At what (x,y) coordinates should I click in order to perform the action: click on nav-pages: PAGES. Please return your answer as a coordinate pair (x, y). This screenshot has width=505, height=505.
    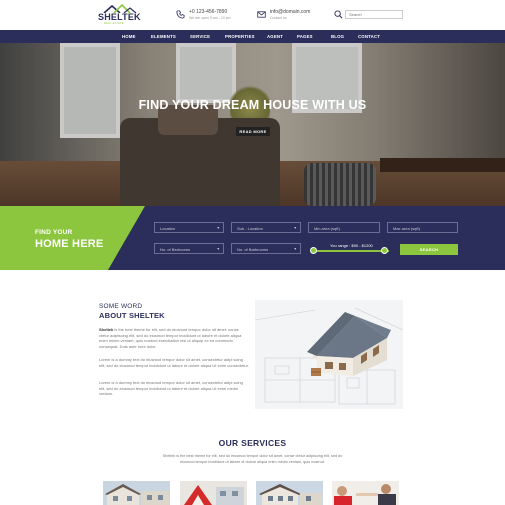
    Looking at the image, I should click on (305, 36).